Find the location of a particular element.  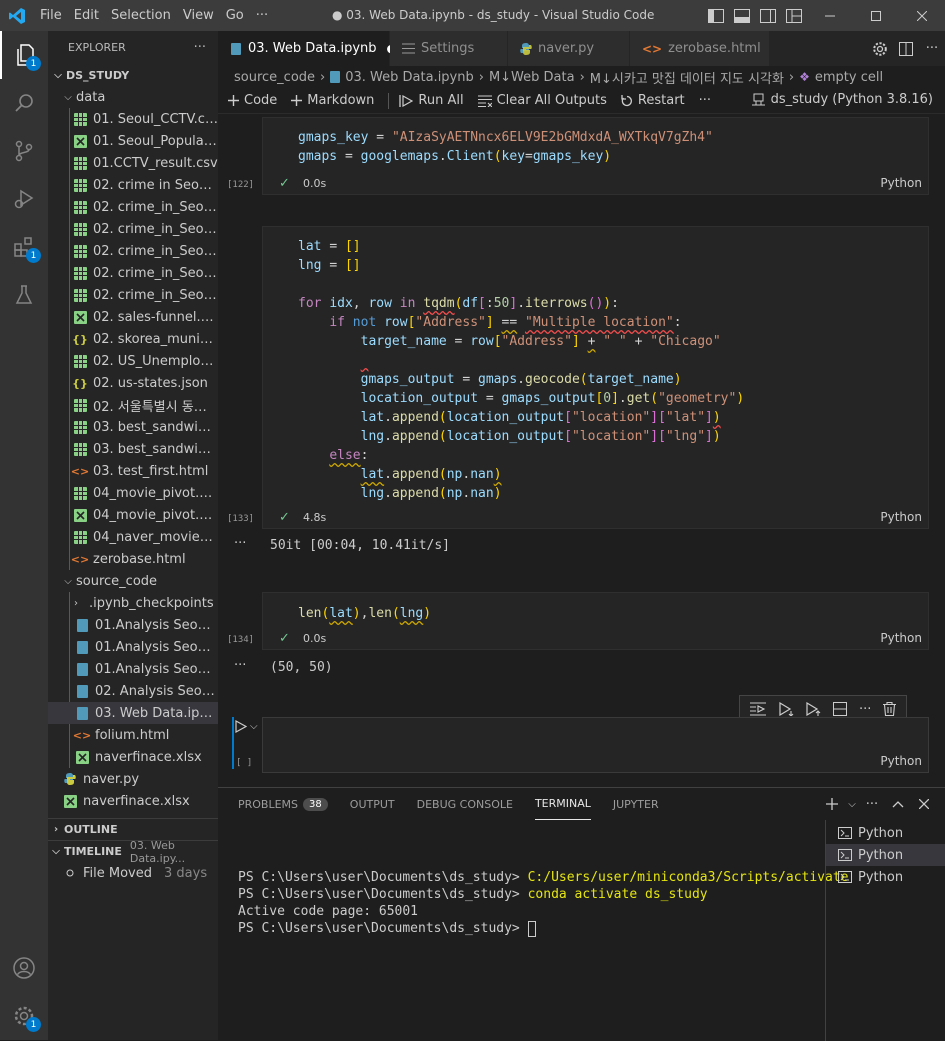

add-code-cell-button: Code is located at coordinates (252, 100).